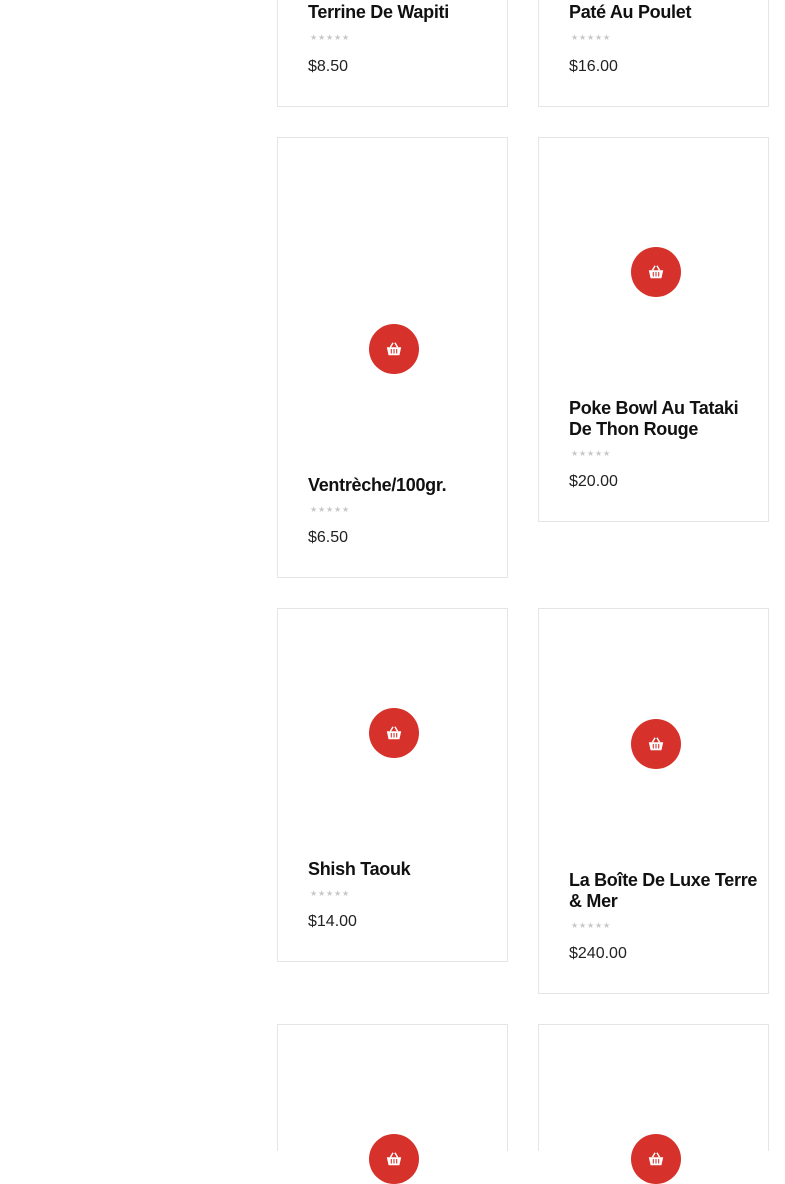 This screenshot has width=785, height=1184. Describe the element at coordinates (392, 785) in the screenshot. I see `product-card: Shish Taouk ★ ★ ★ ★ ★ $14.00` at that location.